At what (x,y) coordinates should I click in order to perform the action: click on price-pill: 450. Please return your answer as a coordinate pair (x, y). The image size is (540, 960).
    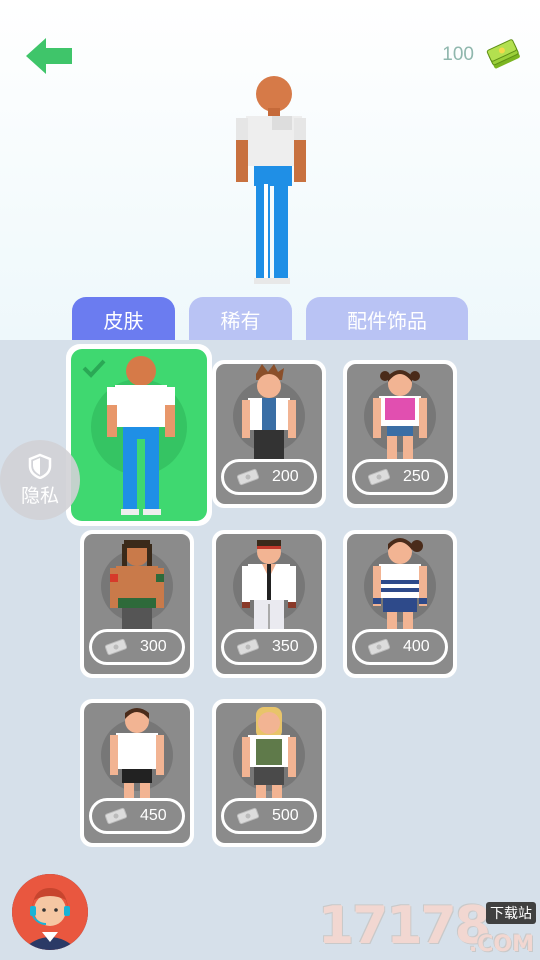
    Looking at the image, I should click on (137, 816).